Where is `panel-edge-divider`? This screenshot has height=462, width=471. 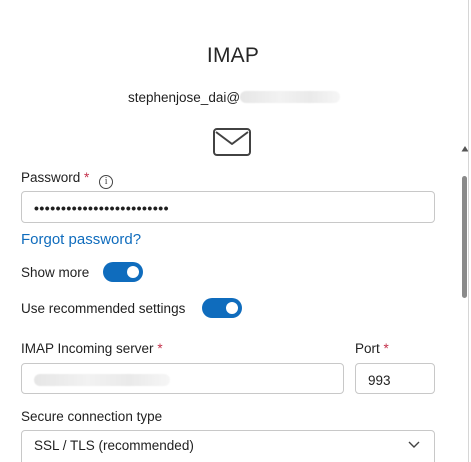 panel-edge-divider is located at coordinates (468, 231).